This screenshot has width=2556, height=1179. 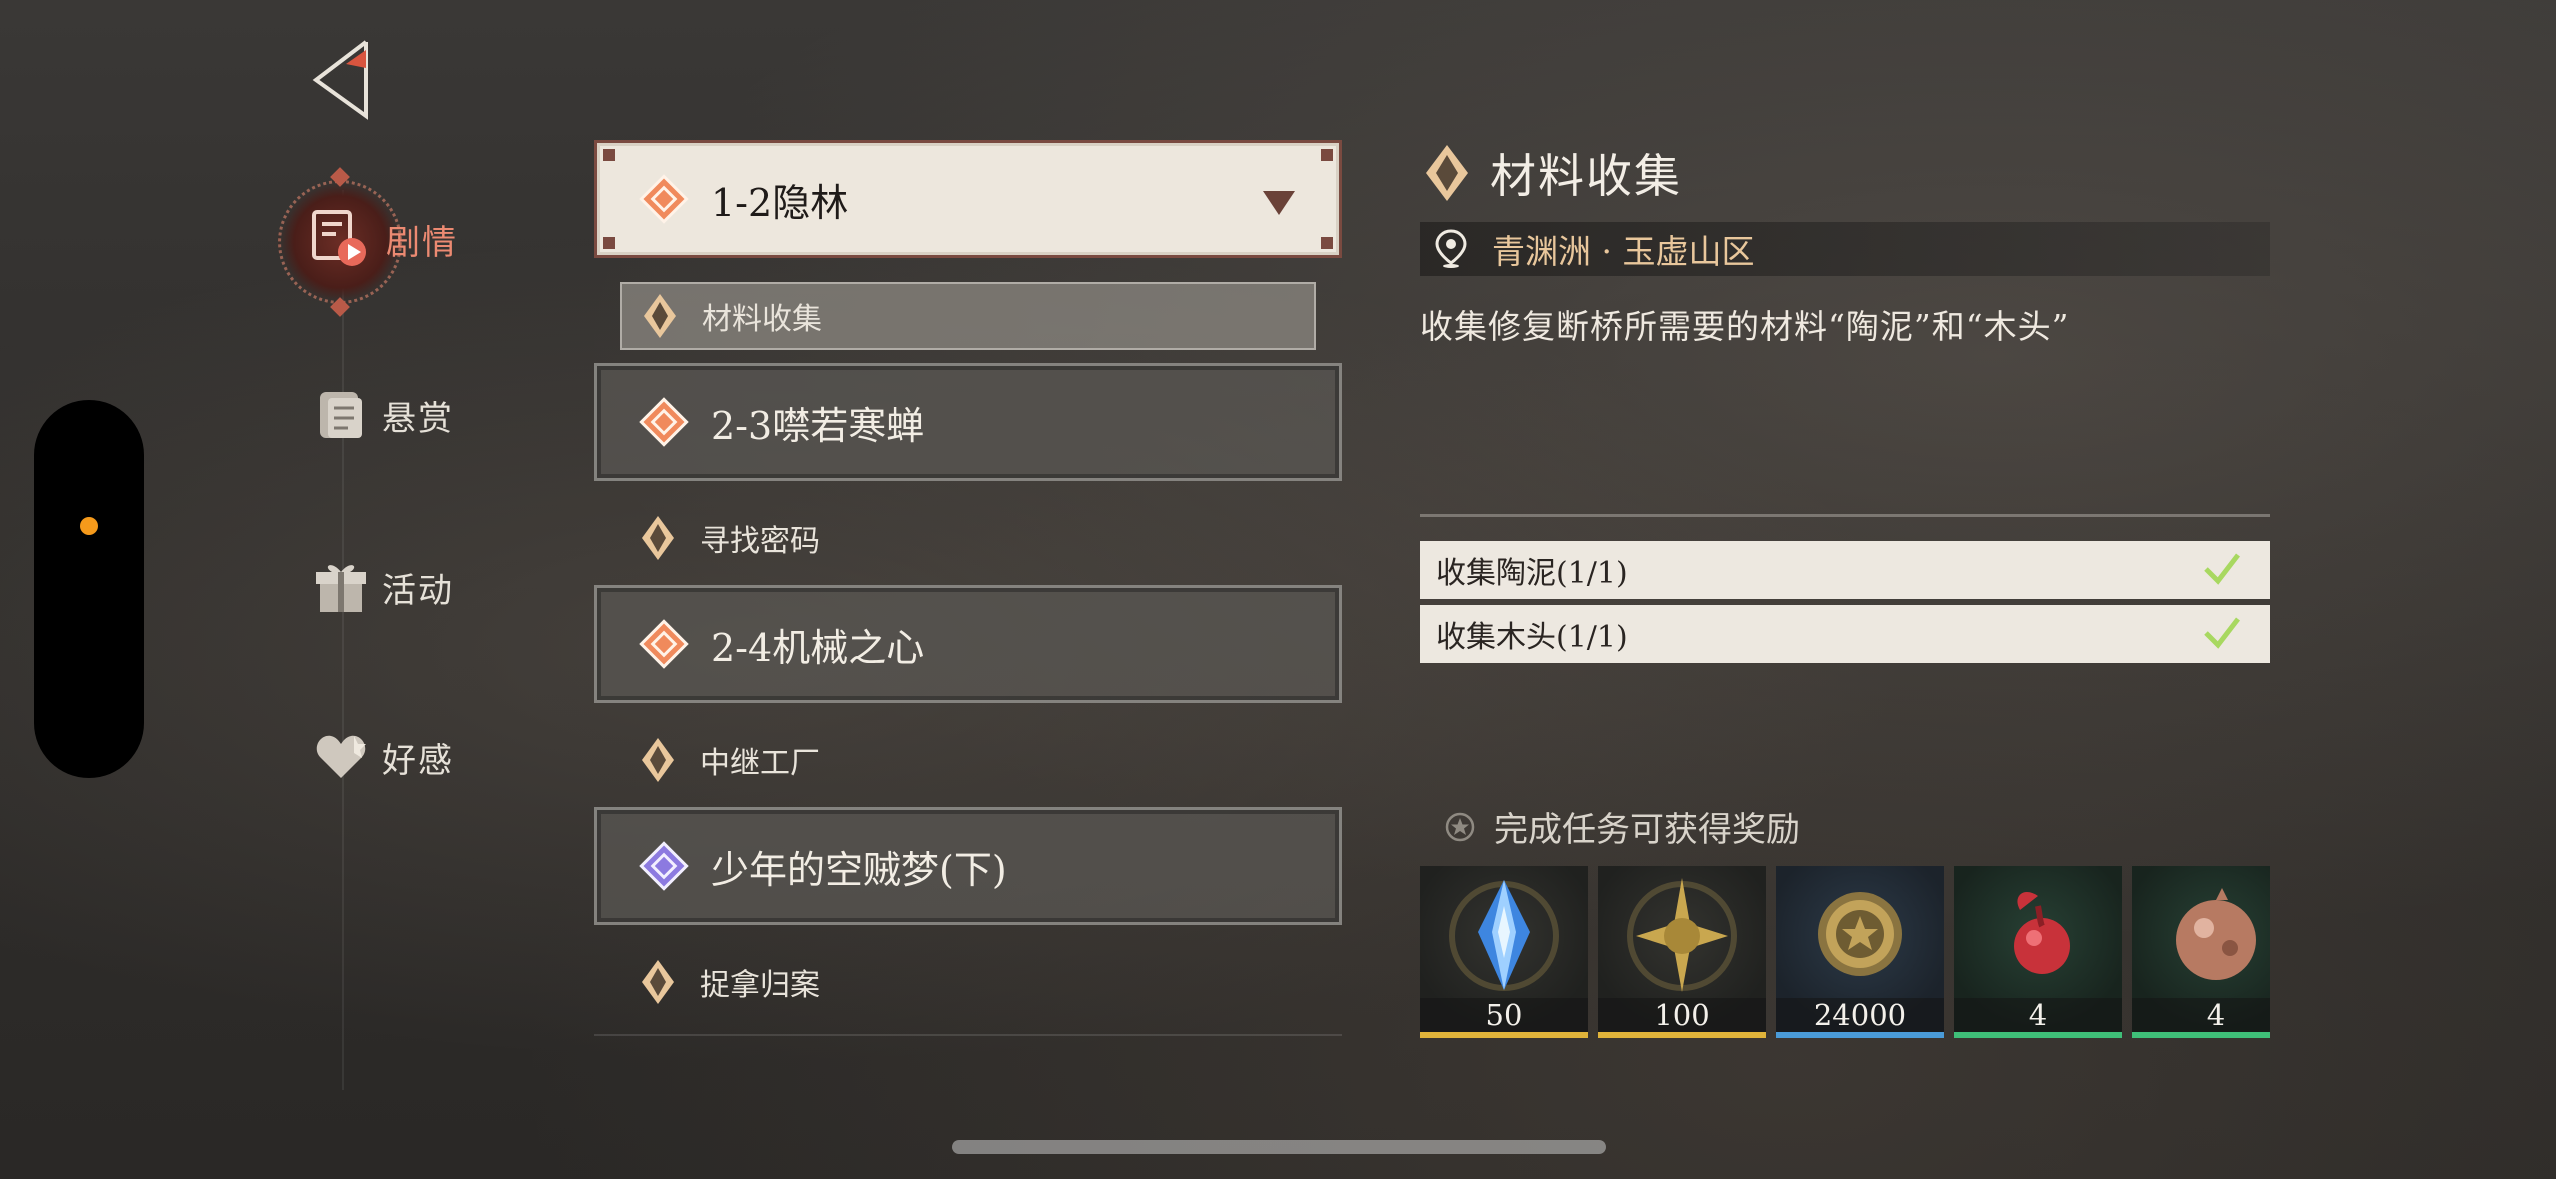 I want to click on nav-item-events: 活动, so click(x=384, y=587).